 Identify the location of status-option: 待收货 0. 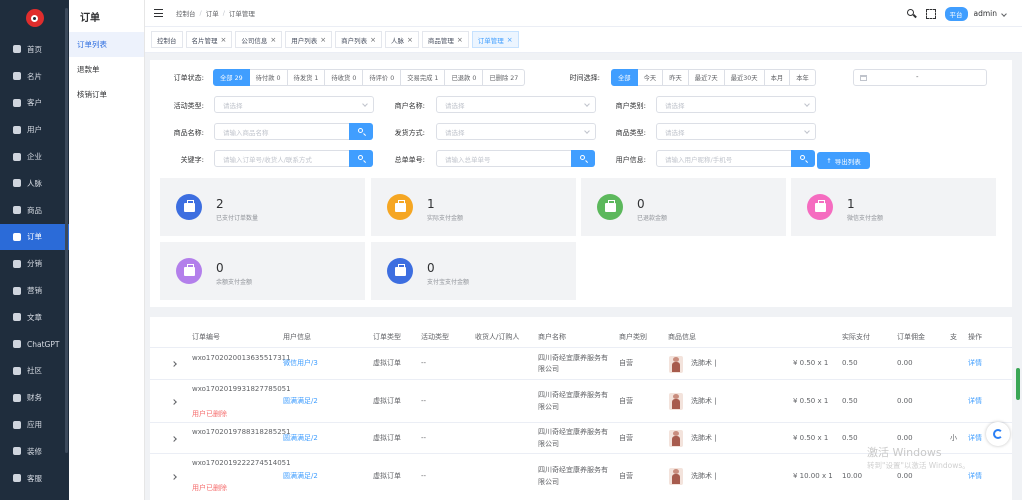
(344, 77).